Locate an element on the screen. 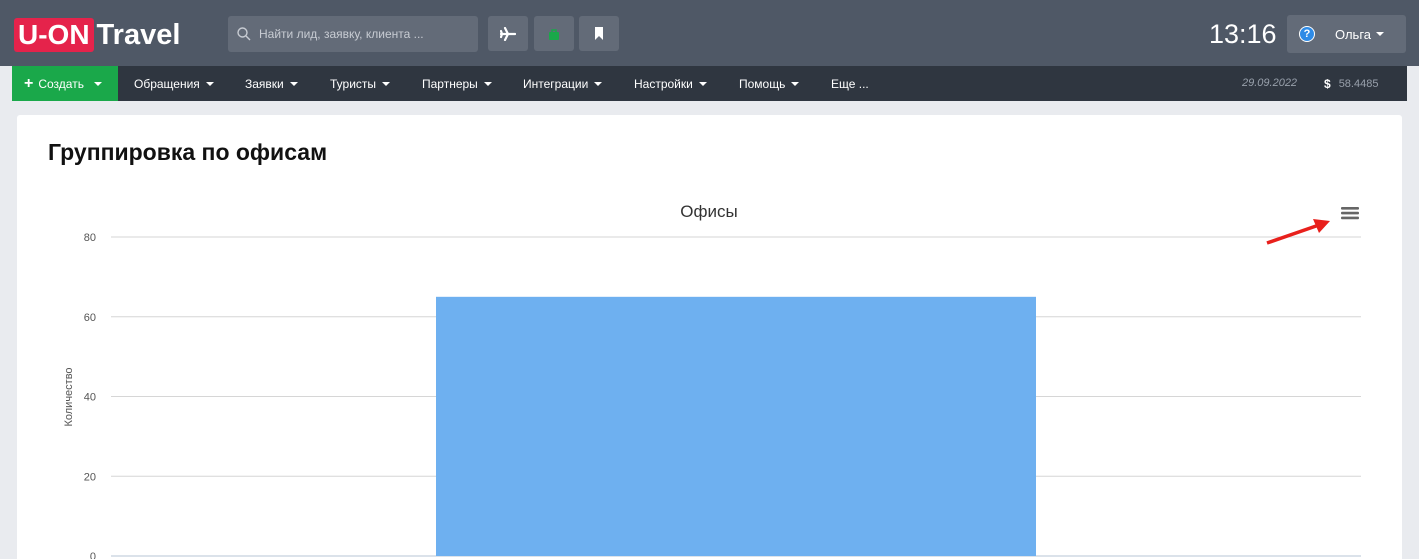  logo-text: Travel is located at coordinates (138, 35).